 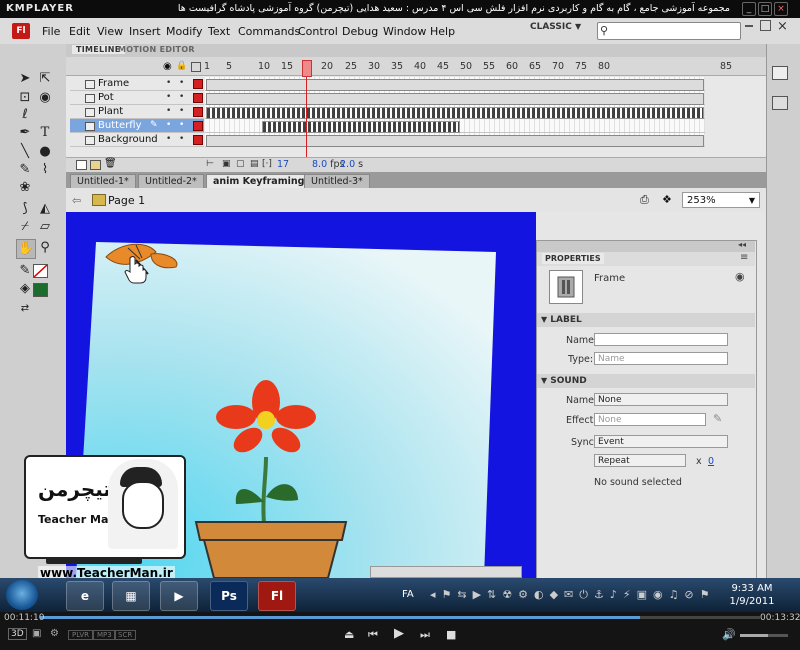 I want to click on new-layer-icon, so click(x=81, y=165).